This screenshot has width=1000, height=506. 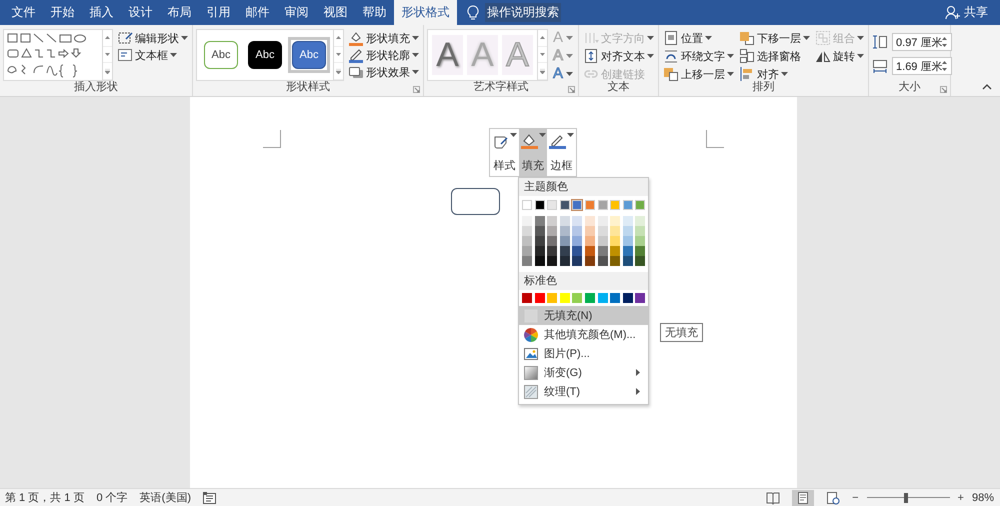 I want to click on ribbon-button: 形状填充, so click(x=383, y=38).